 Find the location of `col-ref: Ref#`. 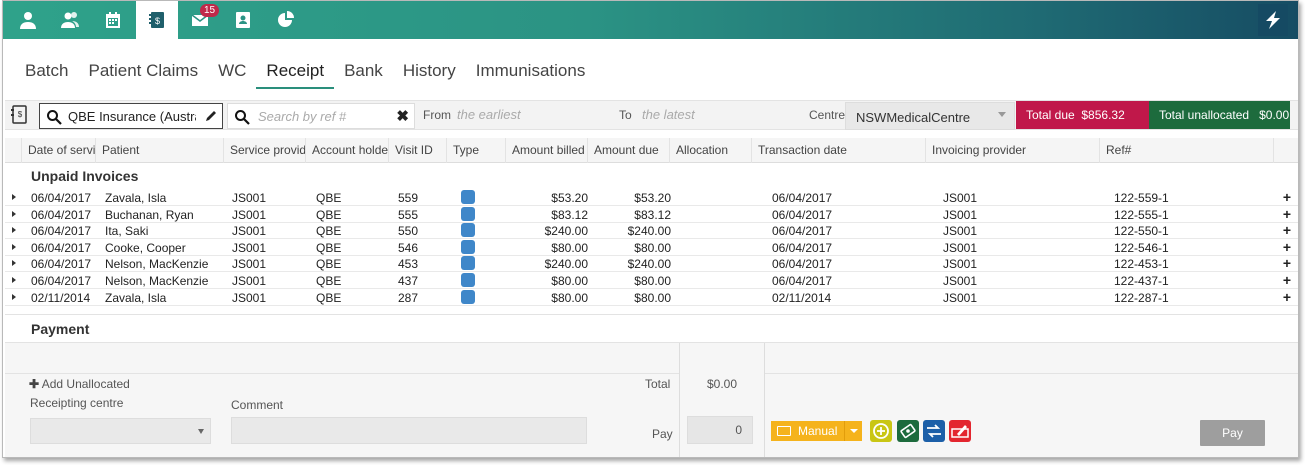

col-ref: Ref# is located at coordinates (1186, 150).